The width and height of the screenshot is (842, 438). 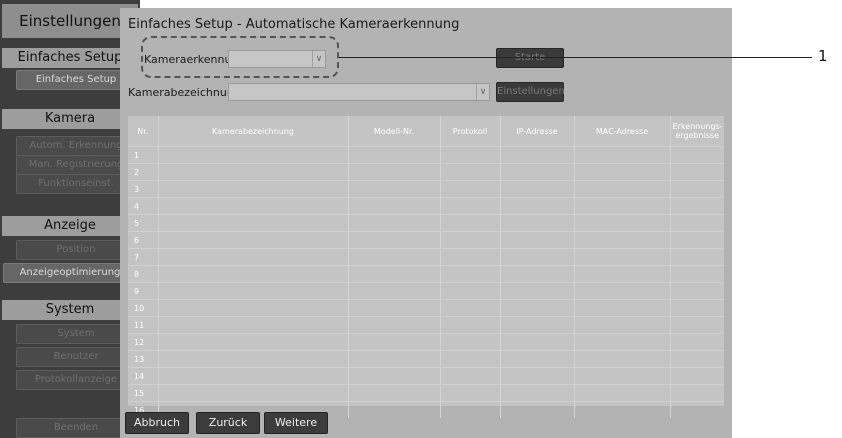 I want to click on row-number: 9, so click(x=143, y=291).